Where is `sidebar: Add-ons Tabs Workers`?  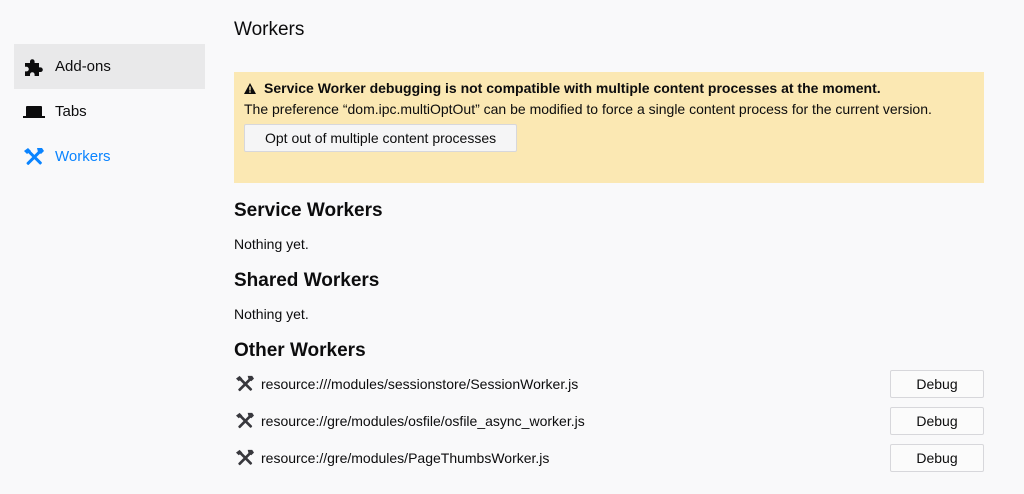 sidebar: Add-ons Tabs Workers is located at coordinates (109, 111).